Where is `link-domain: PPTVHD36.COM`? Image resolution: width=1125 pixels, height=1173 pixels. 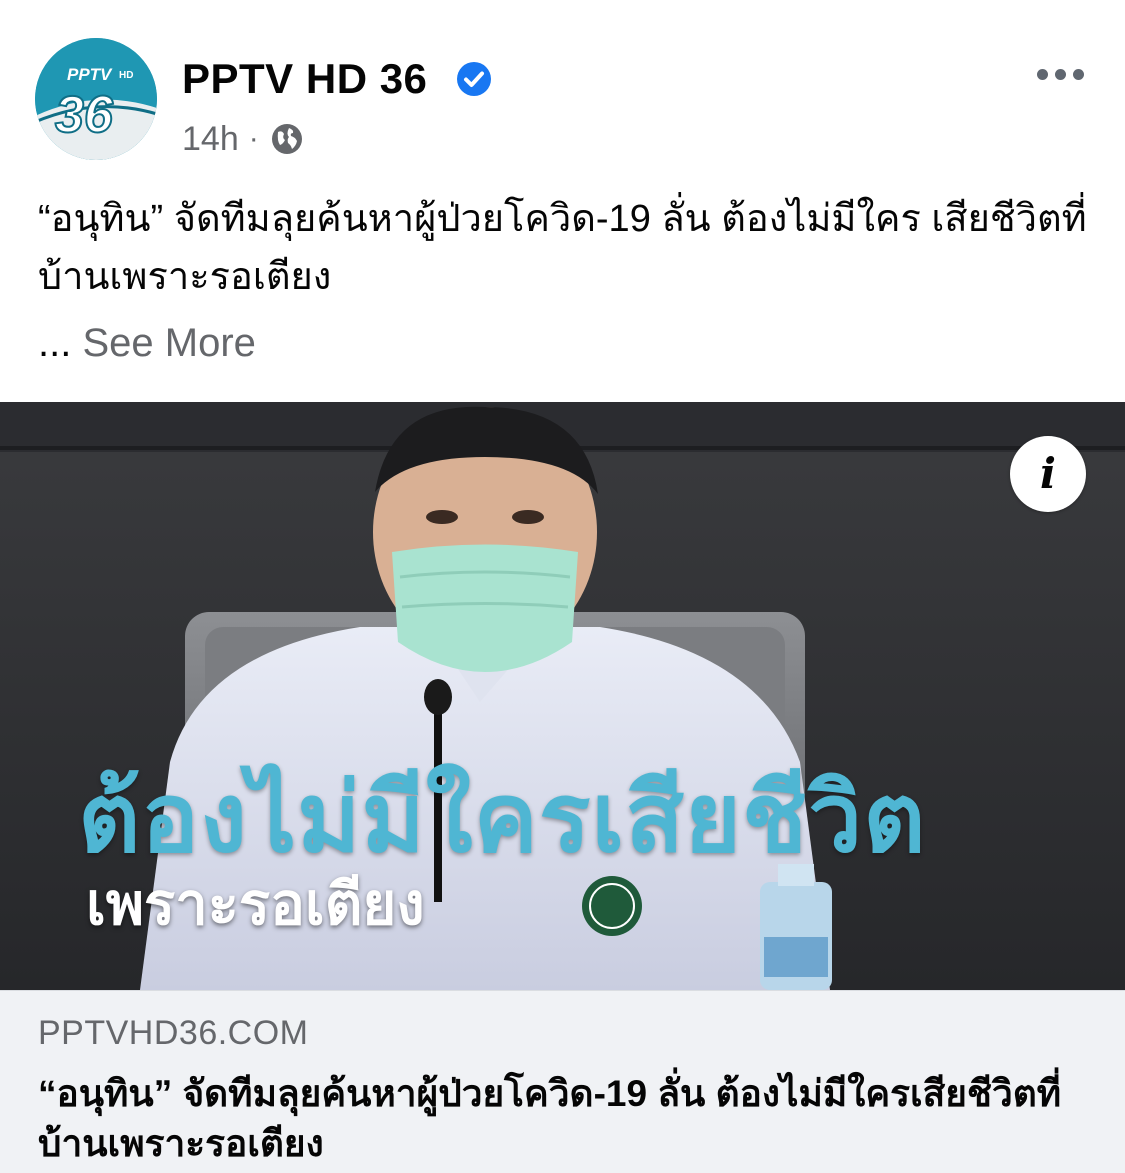
link-domain: PPTVHD36.COM is located at coordinates (173, 1033).